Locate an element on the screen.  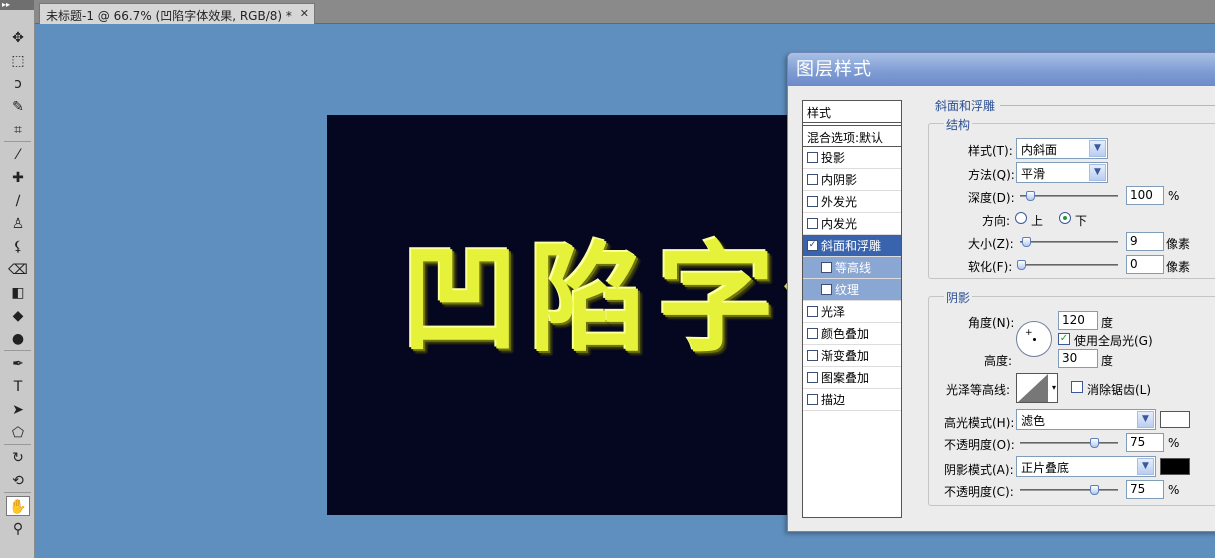
gloss-contour-picker: ▾ is located at coordinates (1037, 388).